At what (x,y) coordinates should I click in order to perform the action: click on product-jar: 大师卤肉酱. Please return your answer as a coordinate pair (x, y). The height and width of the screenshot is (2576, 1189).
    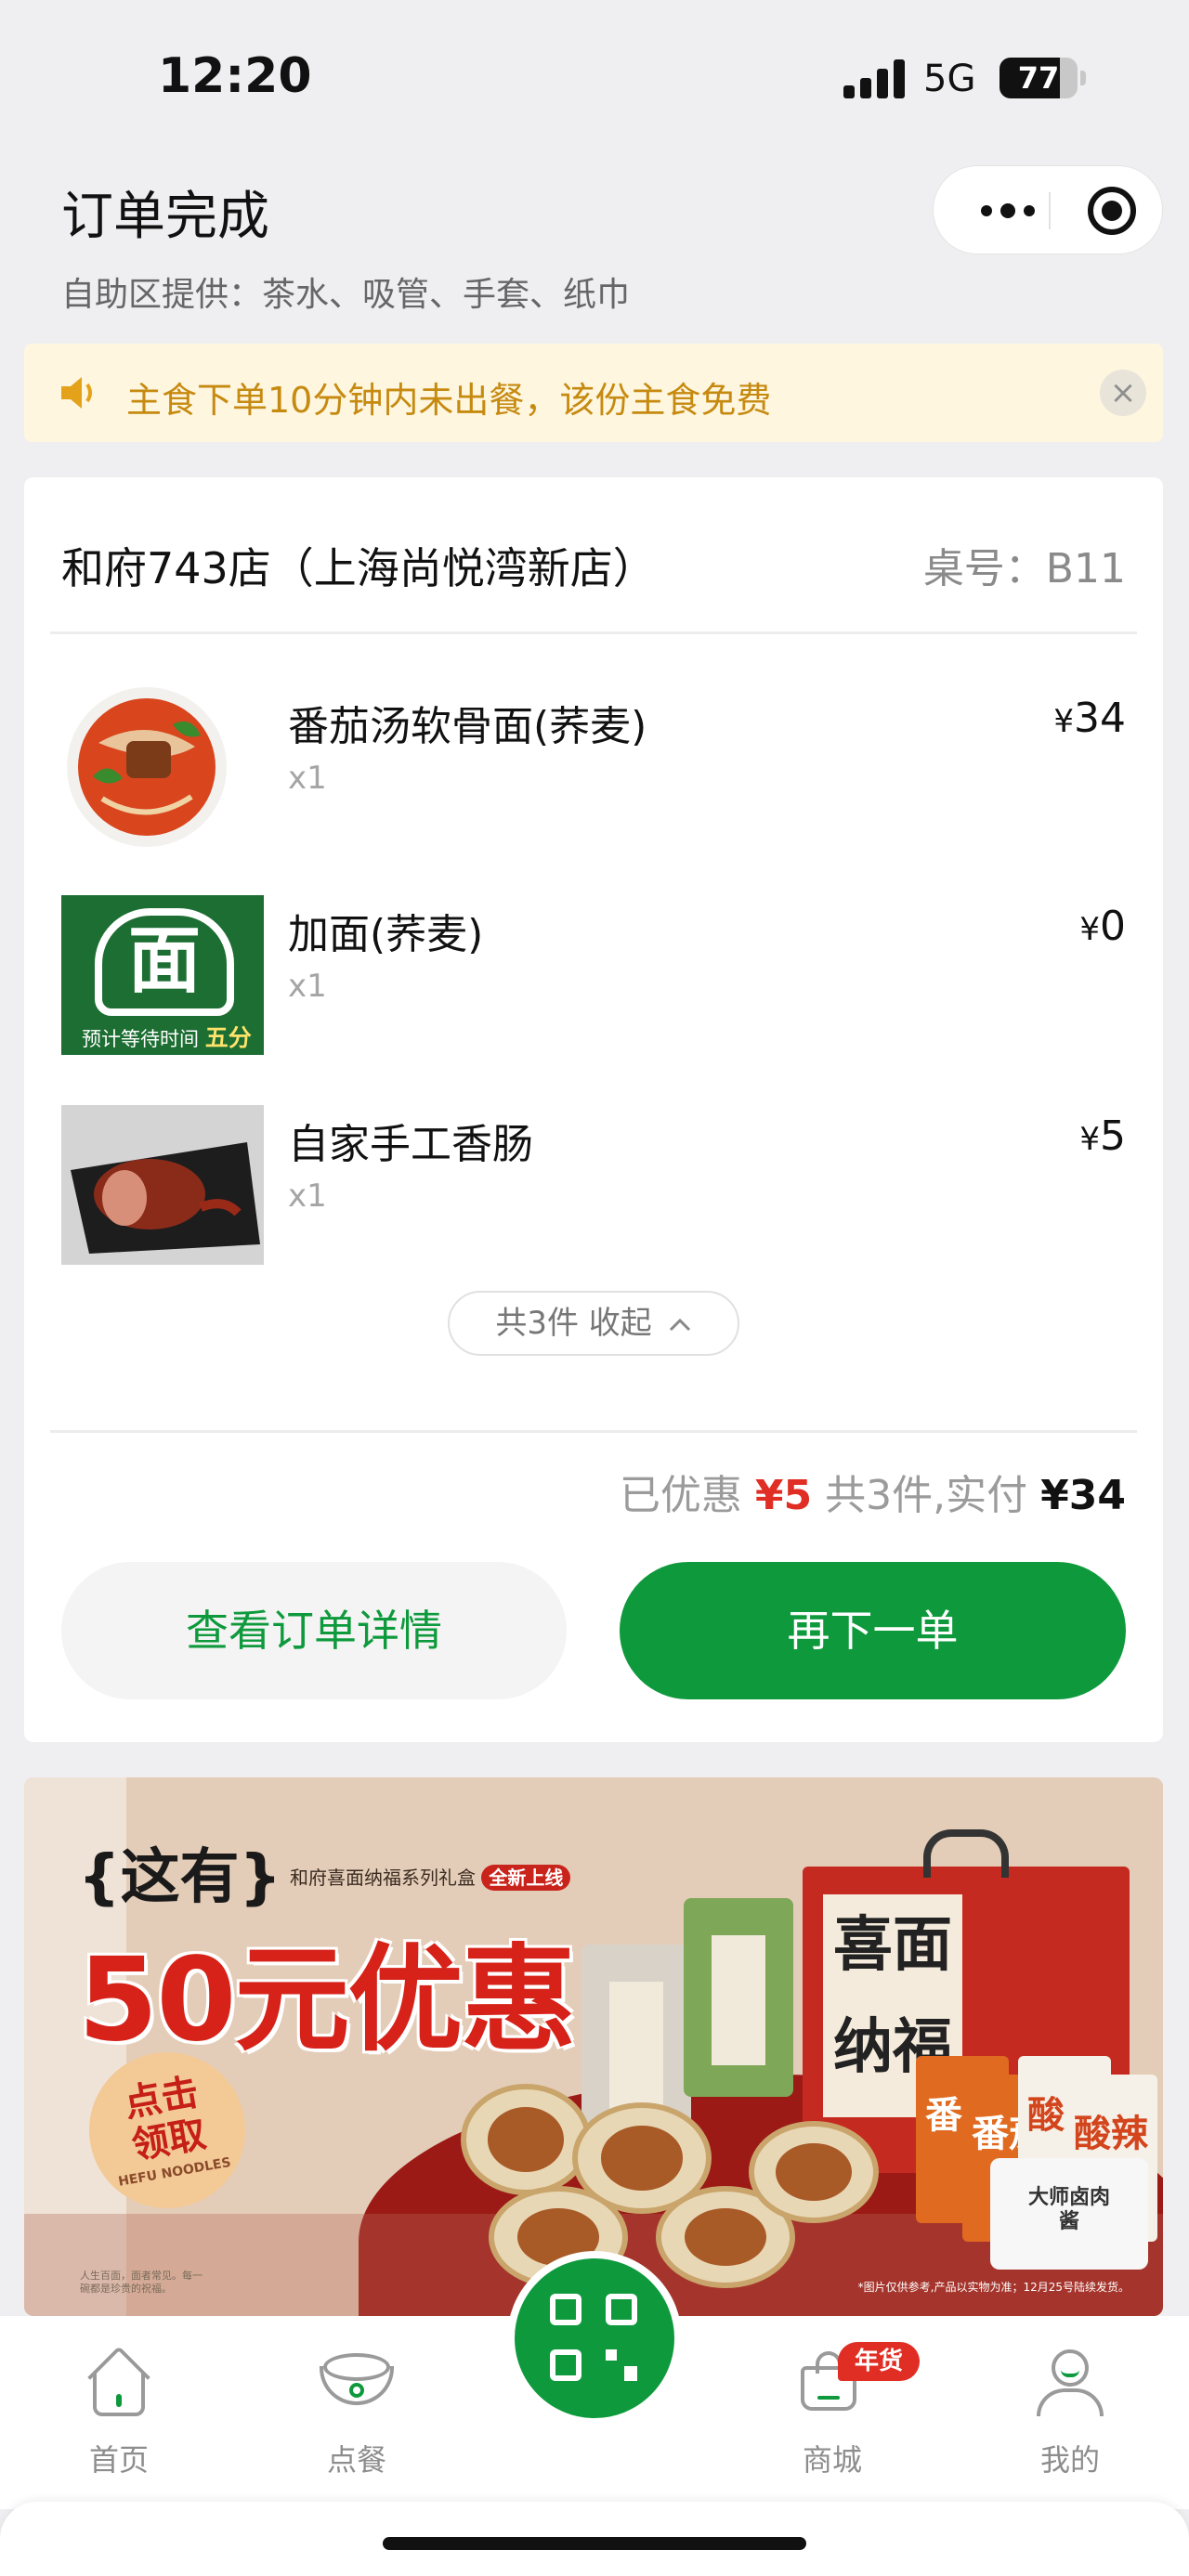
    Looking at the image, I should click on (1069, 2214).